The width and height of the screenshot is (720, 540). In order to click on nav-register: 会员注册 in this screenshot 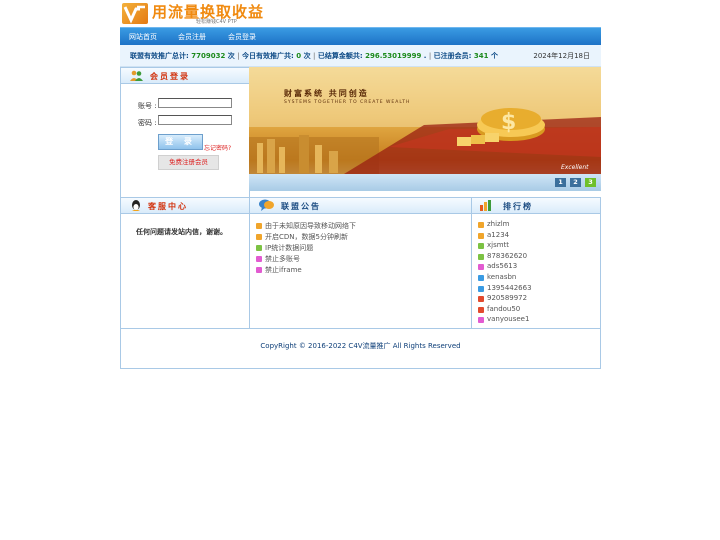, I will do `click(192, 37)`.